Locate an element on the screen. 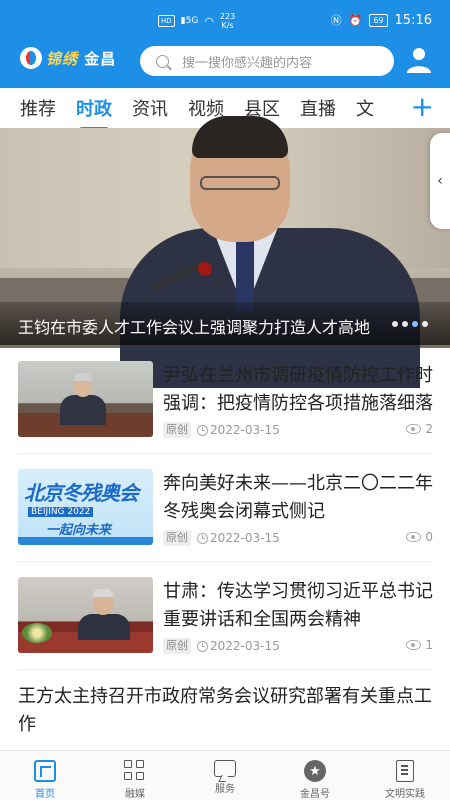 The width and height of the screenshot is (450, 800). news-title: 奔向美好未来——北京二〇二二年冬残奥会闭幕式侧记 is located at coordinates (298, 497).